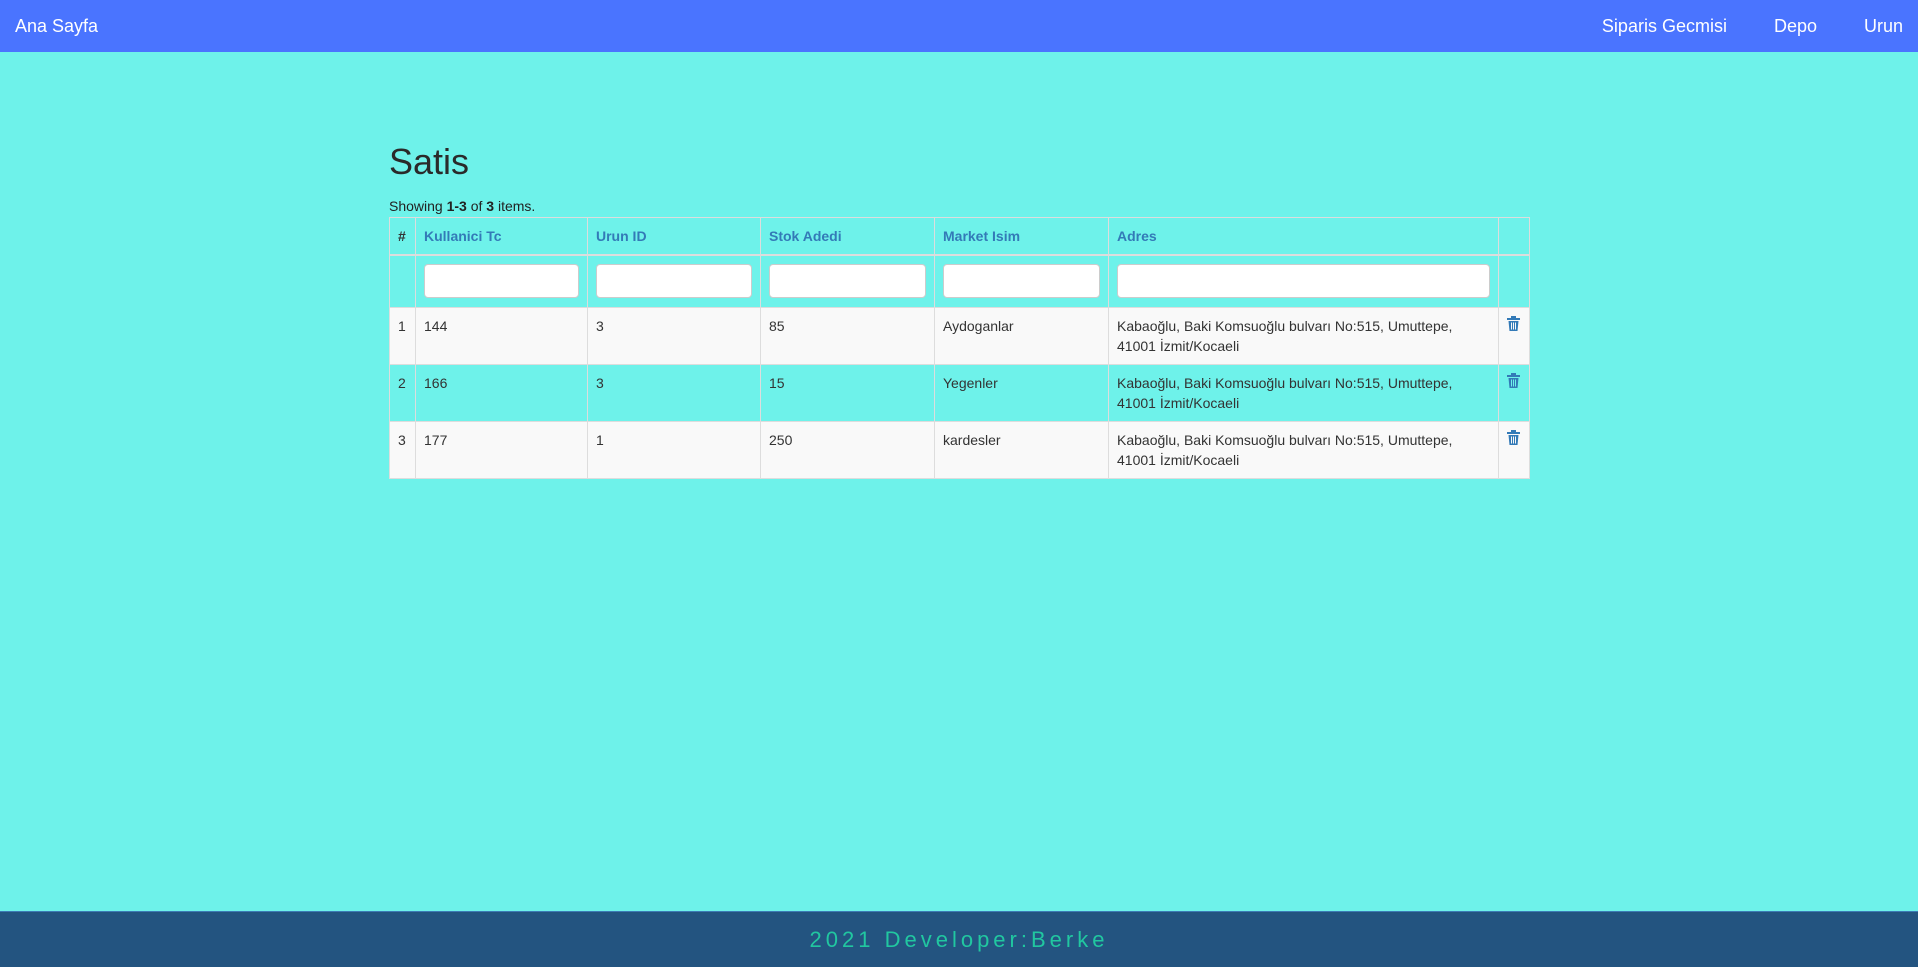  What do you see at coordinates (402, 236) in the screenshot?
I see `column-header-number: #` at bounding box center [402, 236].